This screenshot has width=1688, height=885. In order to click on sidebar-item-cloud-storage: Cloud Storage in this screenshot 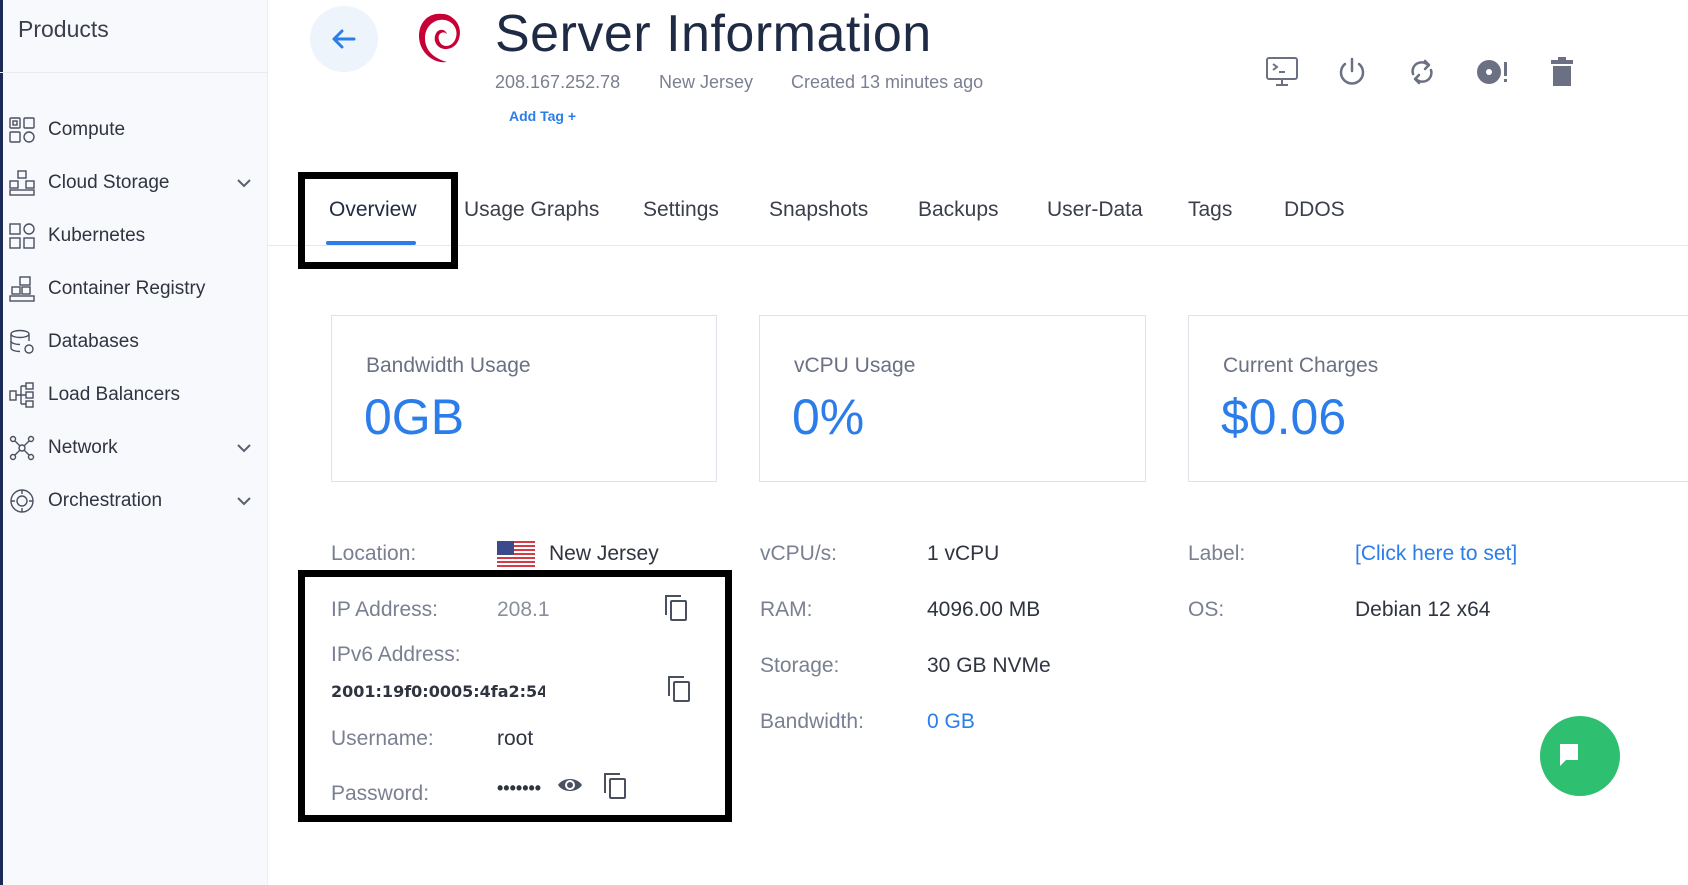, I will do `click(134, 182)`.